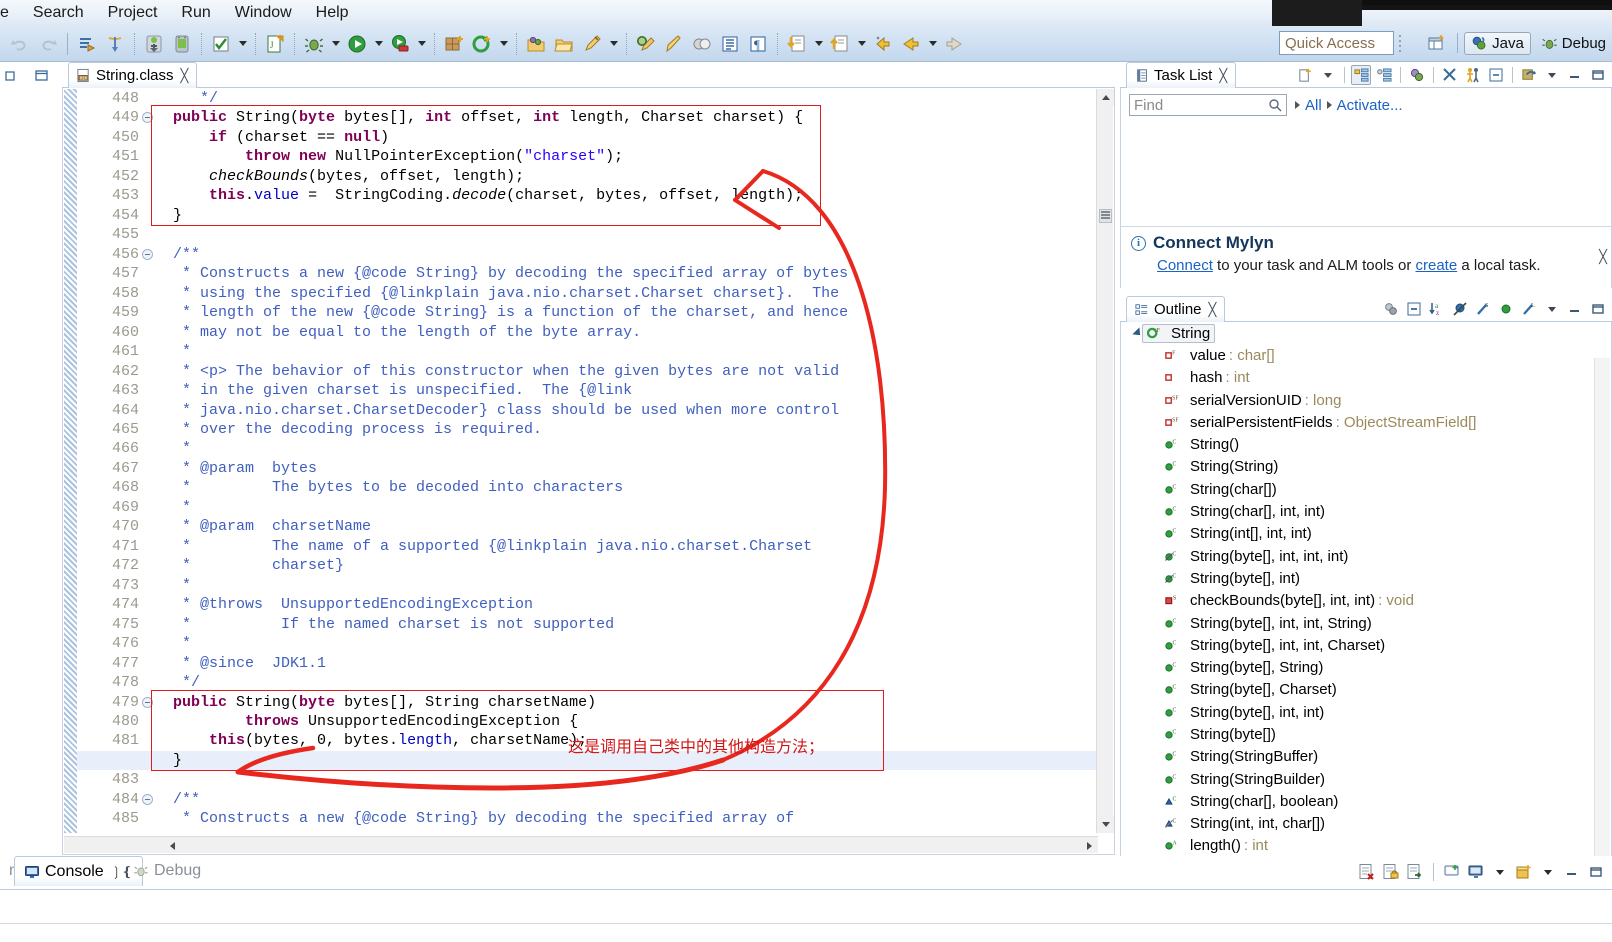 The width and height of the screenshot is (1612, 942). Describe the element at coordinates (1305, 75) in the screenshot. I see `new-task-icon` at that location.